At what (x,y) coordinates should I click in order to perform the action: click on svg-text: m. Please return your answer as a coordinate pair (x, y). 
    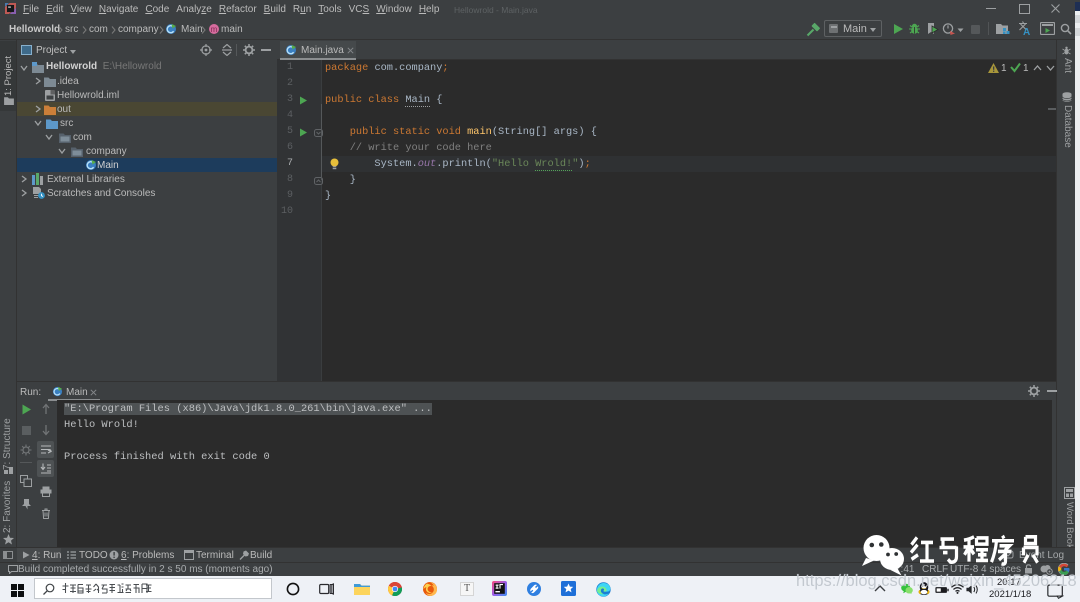
    Looking at the image, I should click on (214, 29).